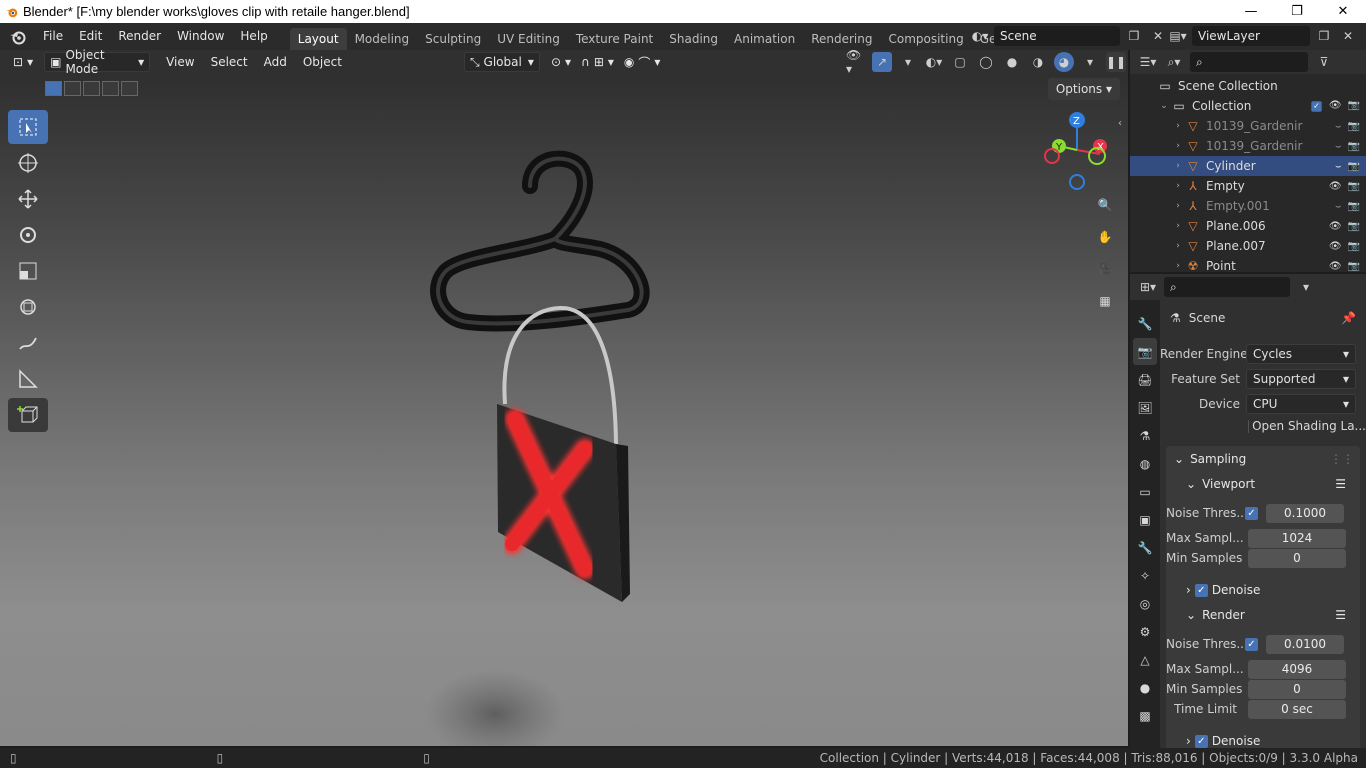 Image resolution: width=1366 pixels, height=768 pixels. What do you see at coordinates (1248, 166) in the screenshot?
I see `outliner-row: › ▽ Cylinder ⌣ 📷` at bounding box center [1248, 166].